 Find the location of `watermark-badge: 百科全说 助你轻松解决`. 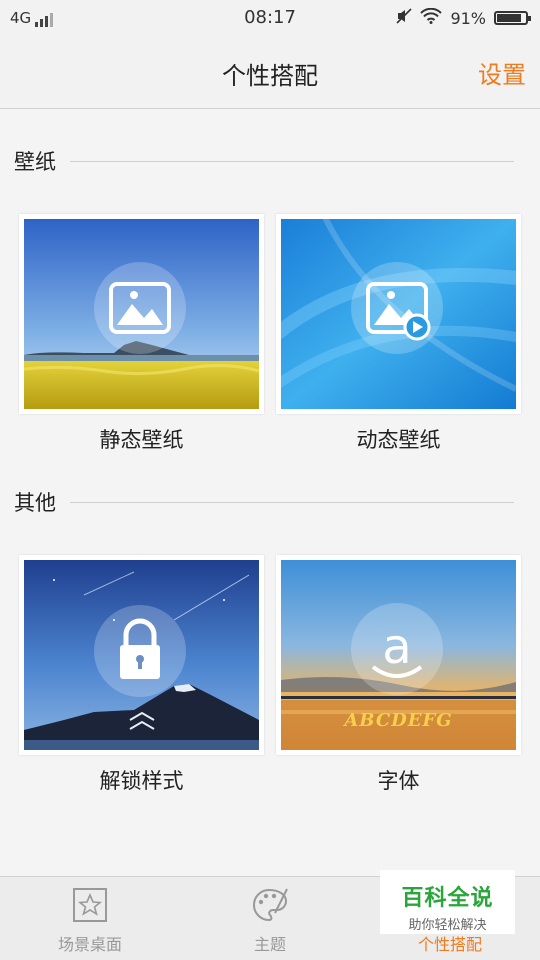

watermark-badge: 百科全说 助你轻松解决 is located at coordinates (447, 902).